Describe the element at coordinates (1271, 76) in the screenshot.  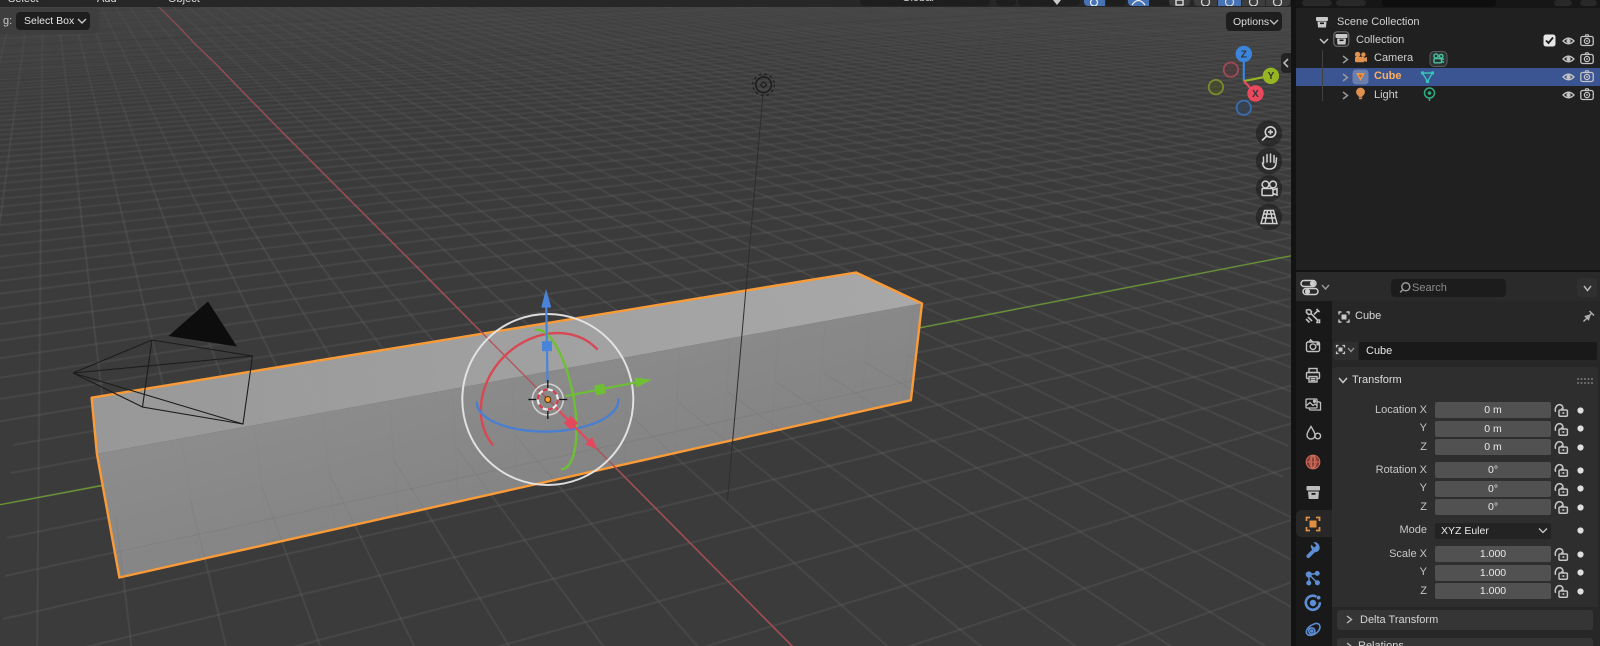
I see `svg-text: Y` at that location.